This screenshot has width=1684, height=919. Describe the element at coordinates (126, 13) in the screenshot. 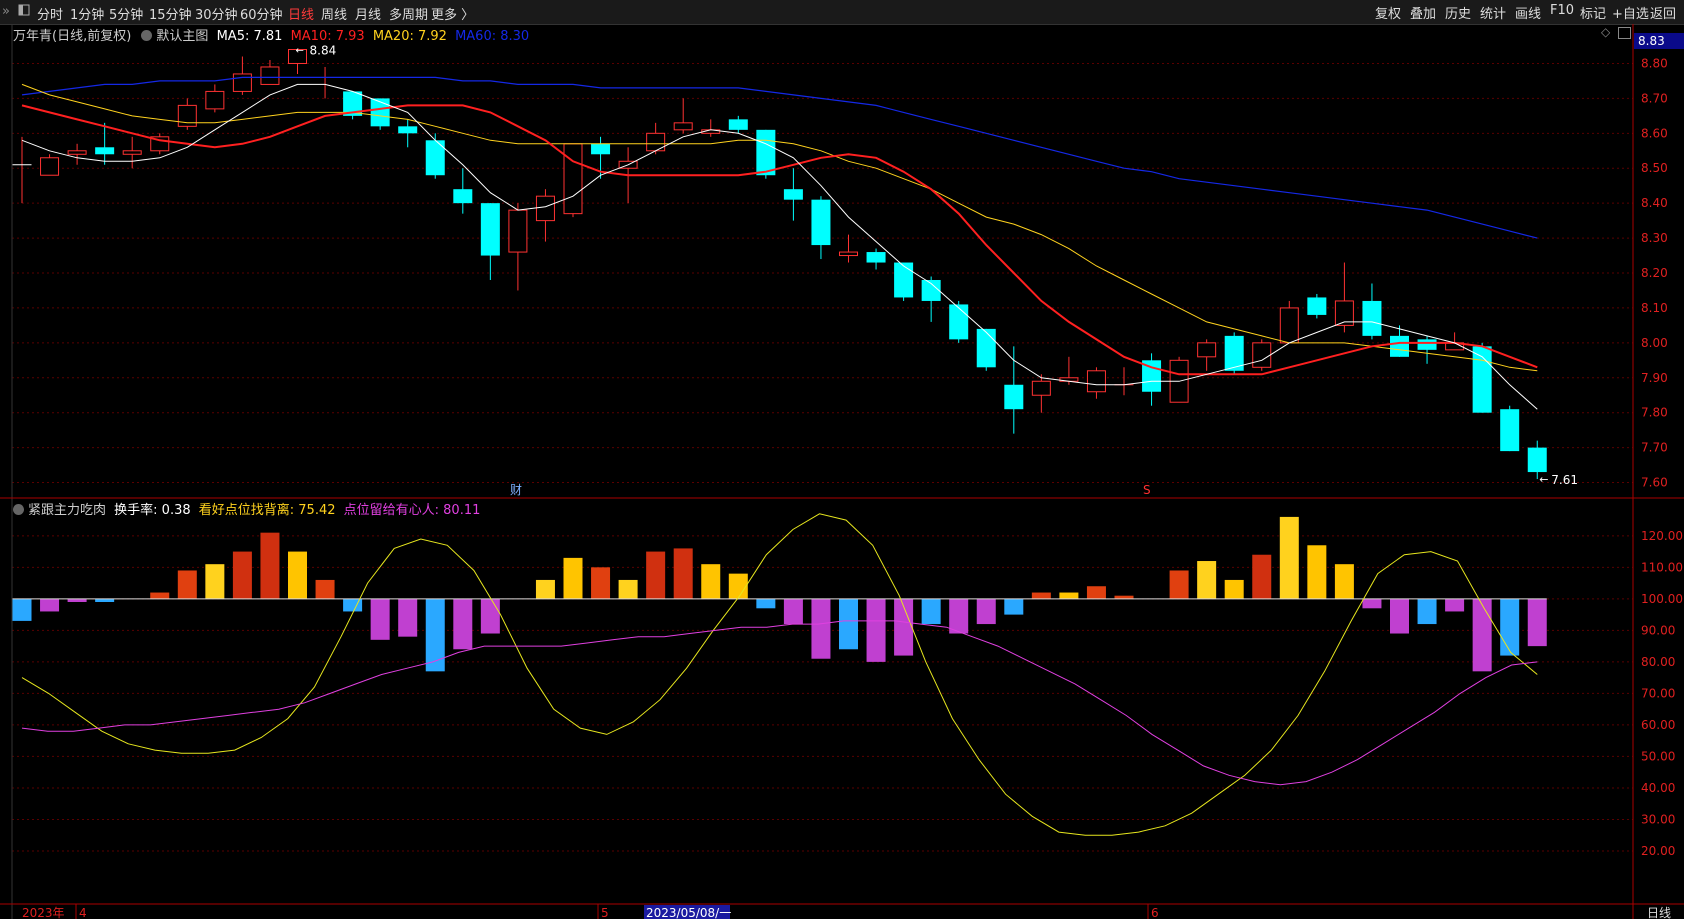

I see `period-tab: 5分钟` at that location.